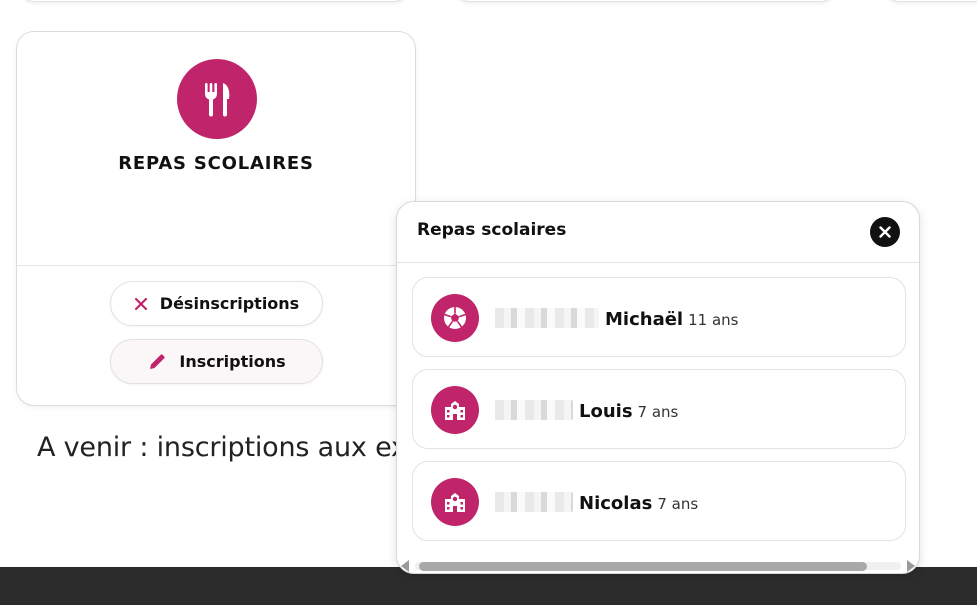 This screenshot has width=977, height=605. I want to click on scroll-left-arrow-icon, so click(405, 566).